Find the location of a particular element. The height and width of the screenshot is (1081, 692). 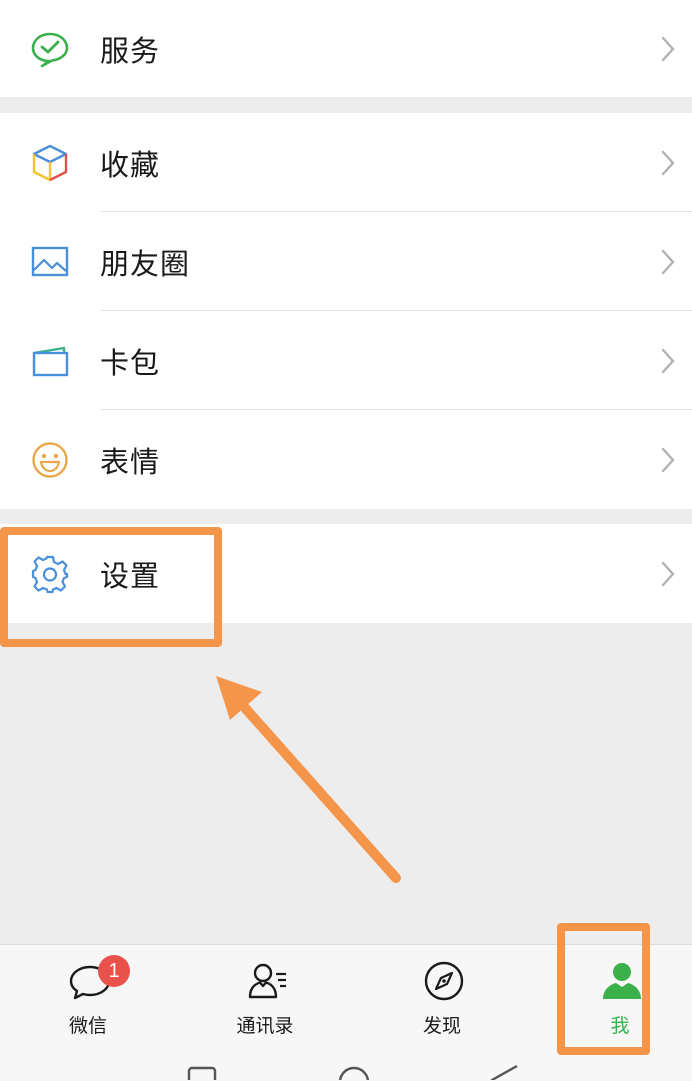

tab-label: 发现 is located at coordinates (441, 1026).